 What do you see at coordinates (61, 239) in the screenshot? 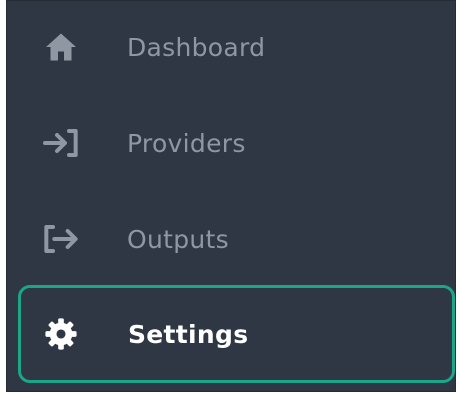
I see `logout-arrow-icon` at bounding box center [61, 239].